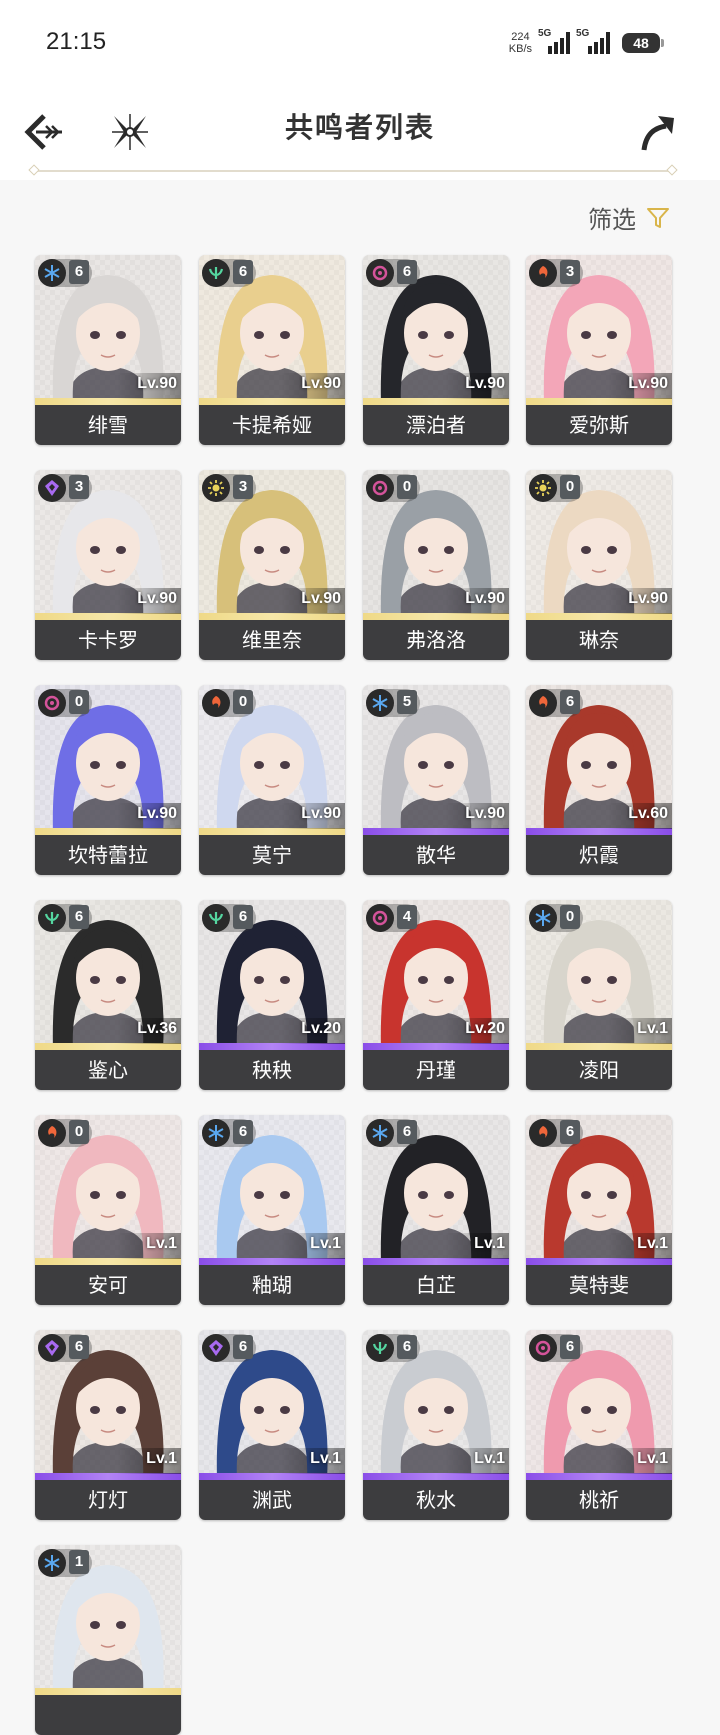 The image size is (720, 1735). I want to click on status-time: 21:15, so click(76, 41).